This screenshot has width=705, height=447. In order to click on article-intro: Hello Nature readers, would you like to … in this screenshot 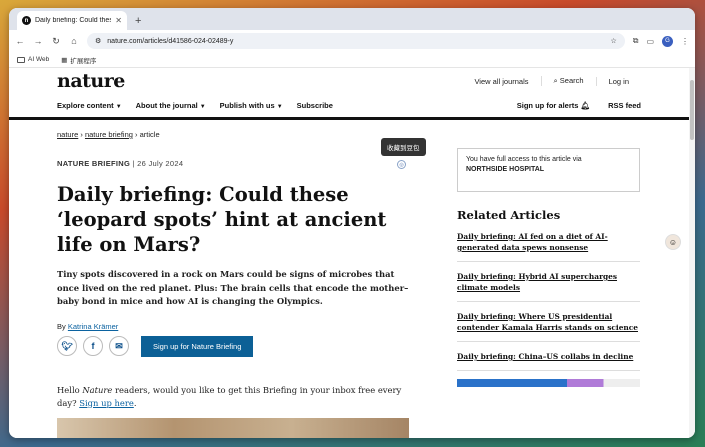, I will do `click(233, 397)`.